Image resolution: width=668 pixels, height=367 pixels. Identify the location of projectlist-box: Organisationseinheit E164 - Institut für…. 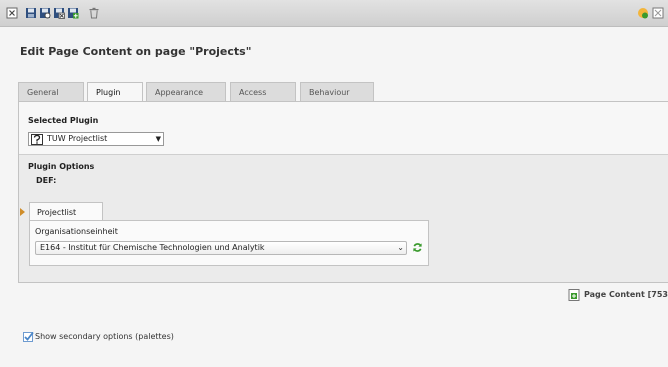
(229, 243).